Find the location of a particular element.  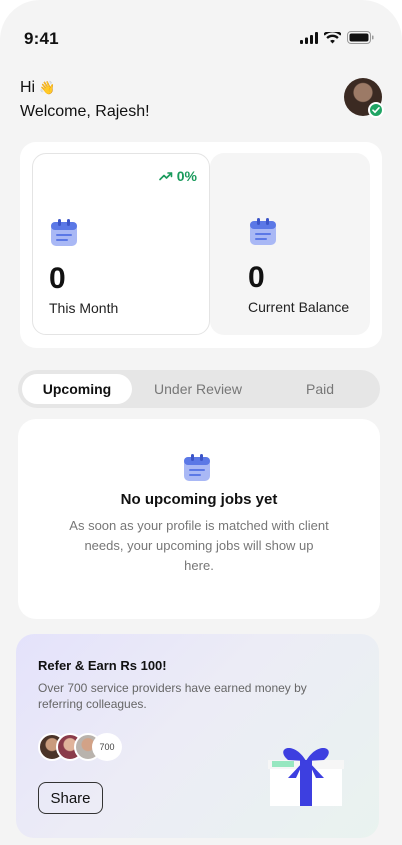

status-time: 9:41 is located at coordinates (41, 38).